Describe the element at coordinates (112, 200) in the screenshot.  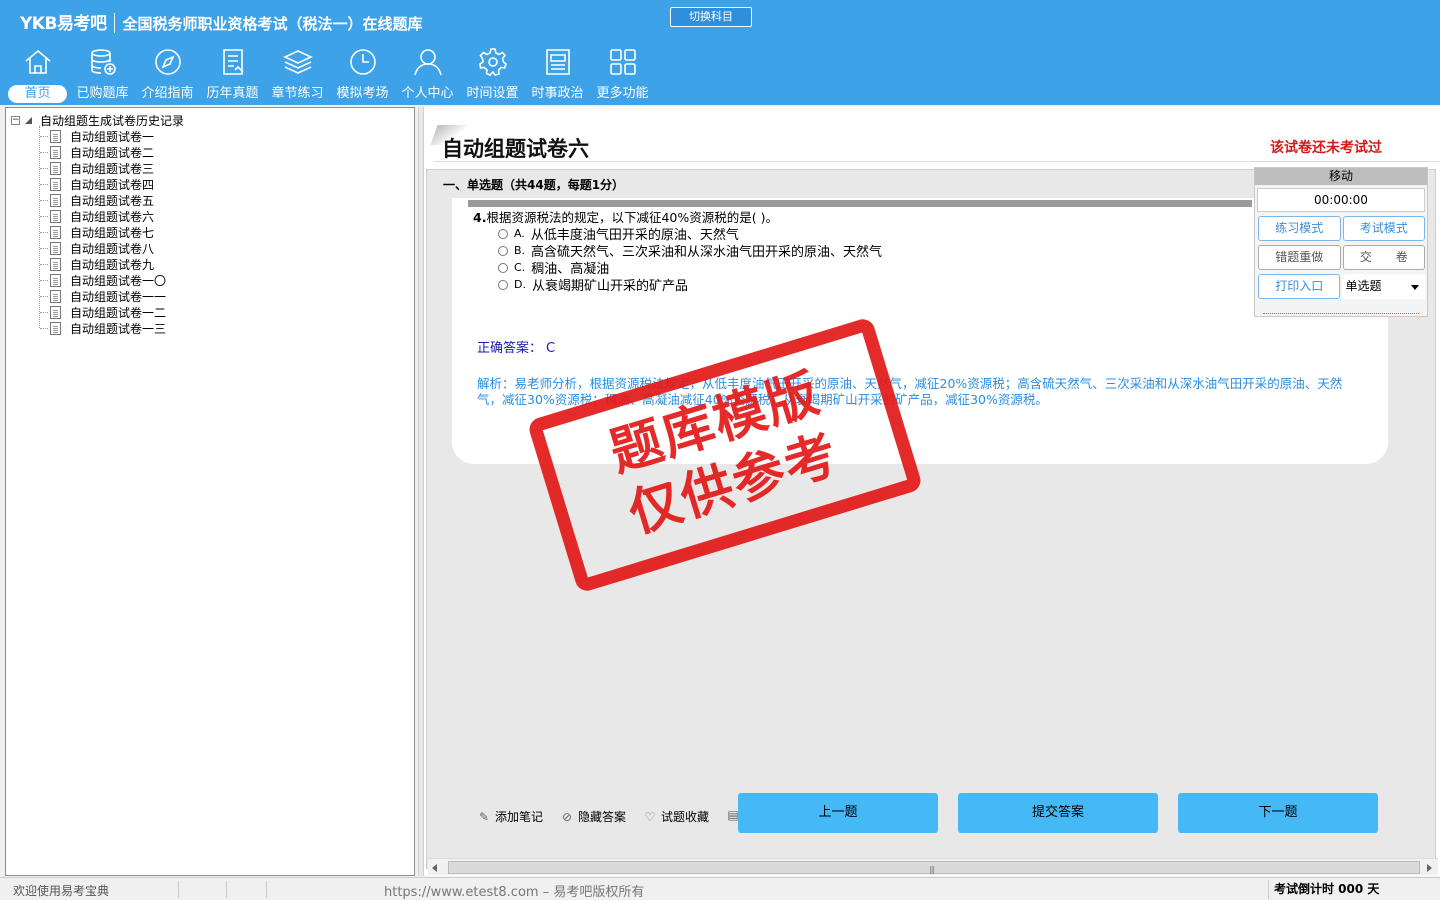
I see `tree-item-label: 自动组题试卷五` at that location.